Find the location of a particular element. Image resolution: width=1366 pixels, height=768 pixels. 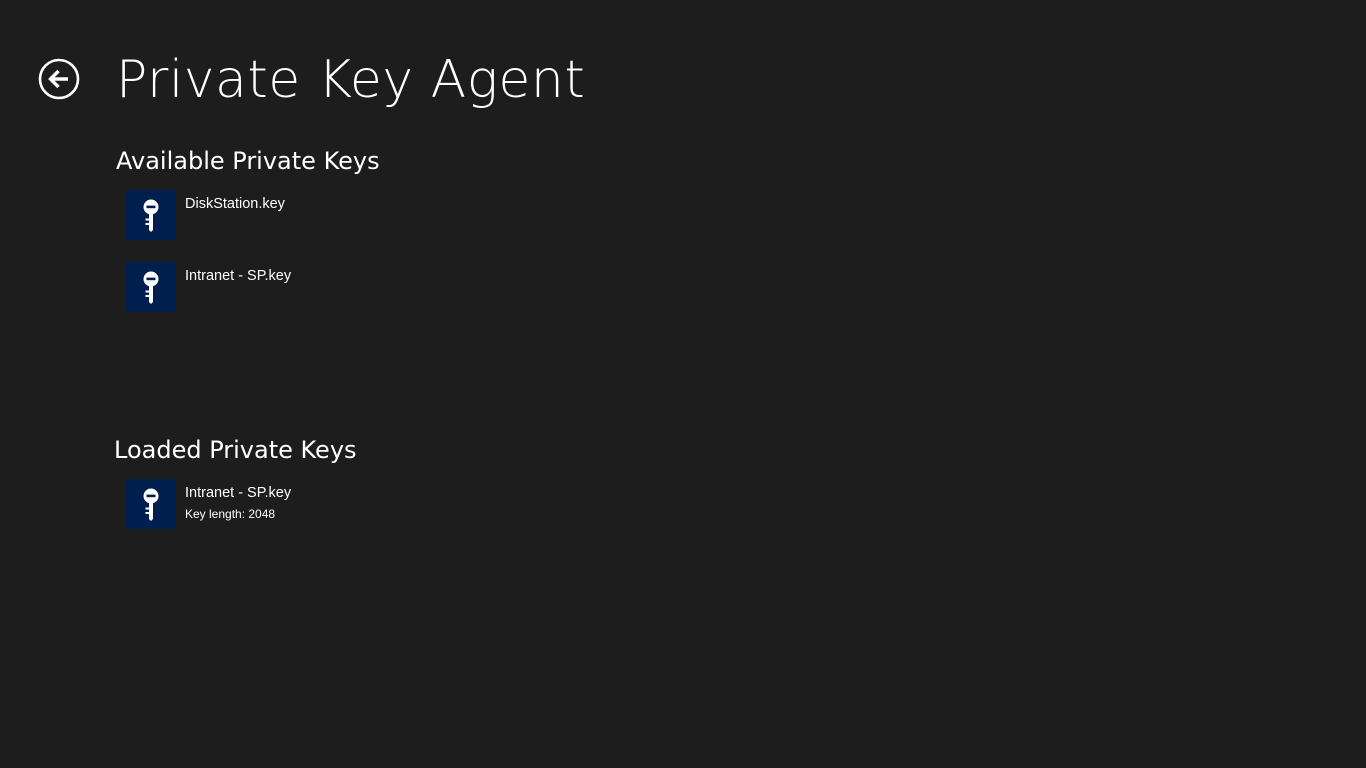

back-arrow-icon is located at coordinates (59, 79).